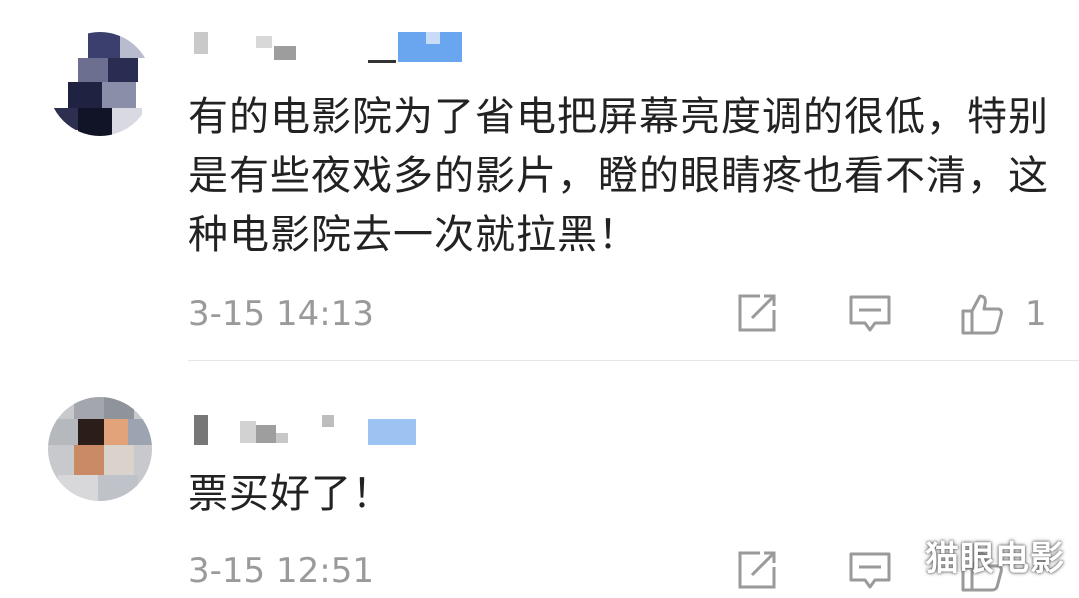  I want to click on comment-timestamp: 3-15 12:51, so click(281, 571).